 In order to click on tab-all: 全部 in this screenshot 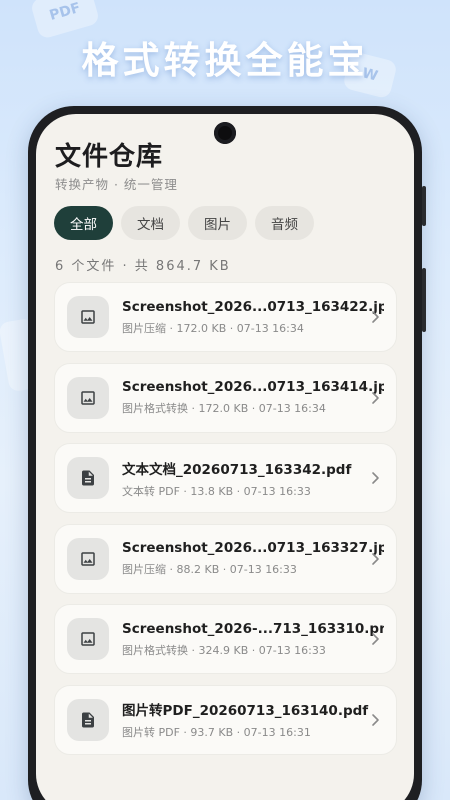, I will do `click(83, 223)`.